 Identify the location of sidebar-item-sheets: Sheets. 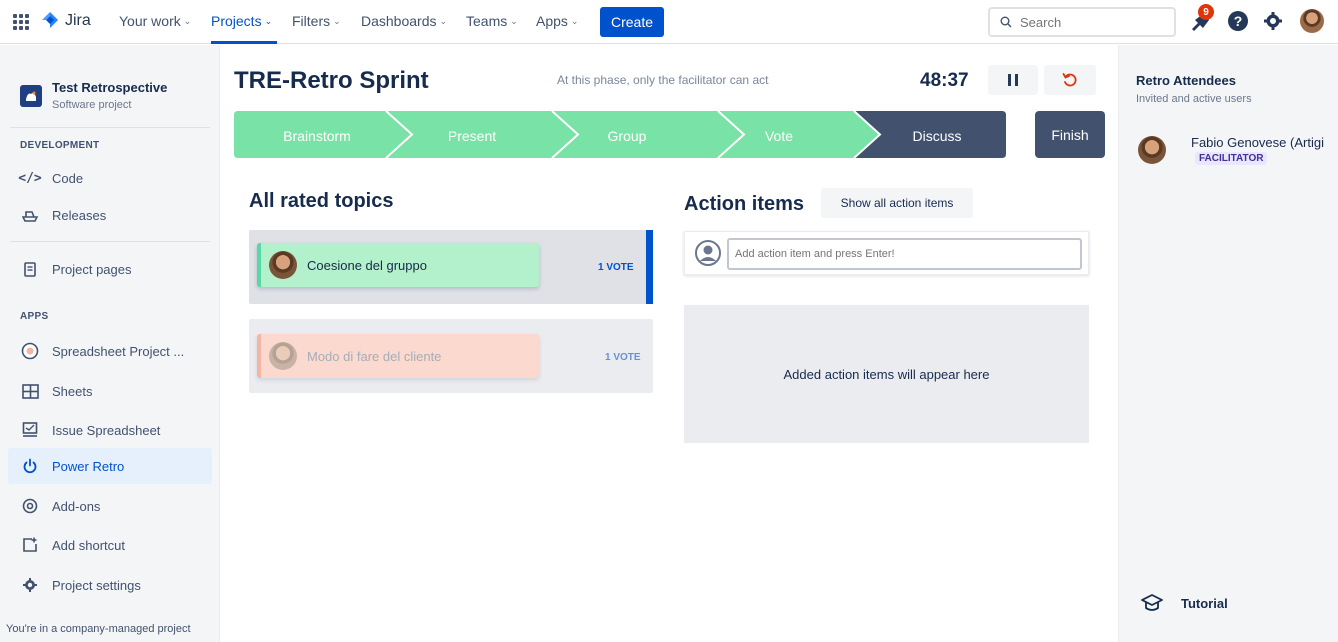
(110, 391).